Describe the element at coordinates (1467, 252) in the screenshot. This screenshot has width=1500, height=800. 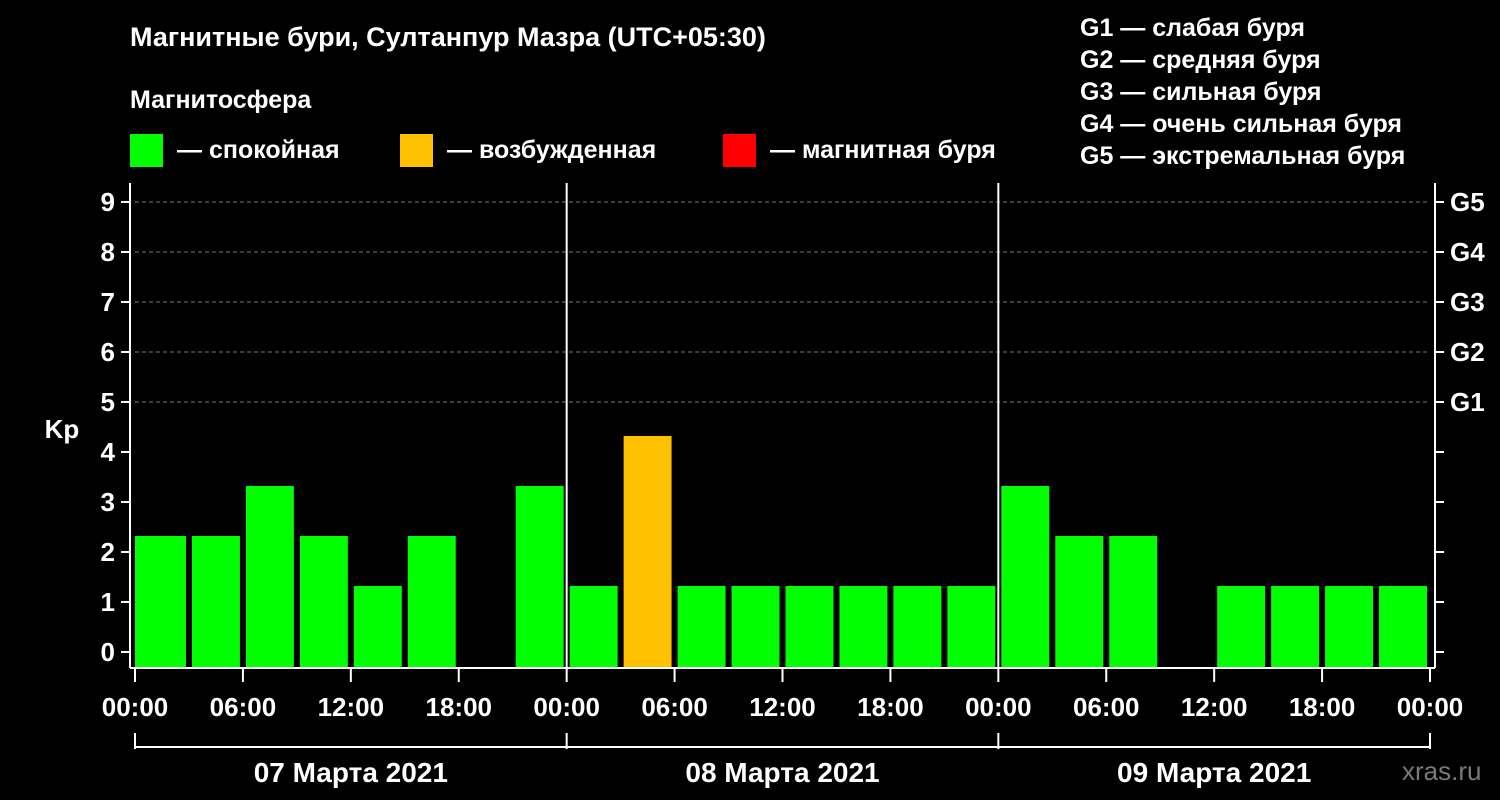
I see `g-level-label: G4` at that location.